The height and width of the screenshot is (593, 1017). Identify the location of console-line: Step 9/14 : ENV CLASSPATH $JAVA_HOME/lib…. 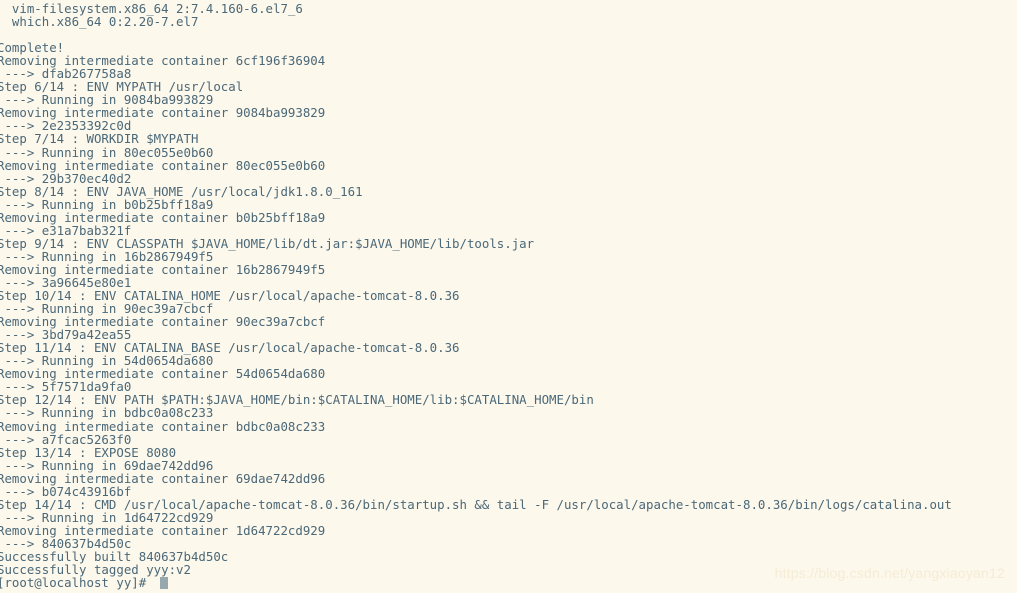
(267, 243).